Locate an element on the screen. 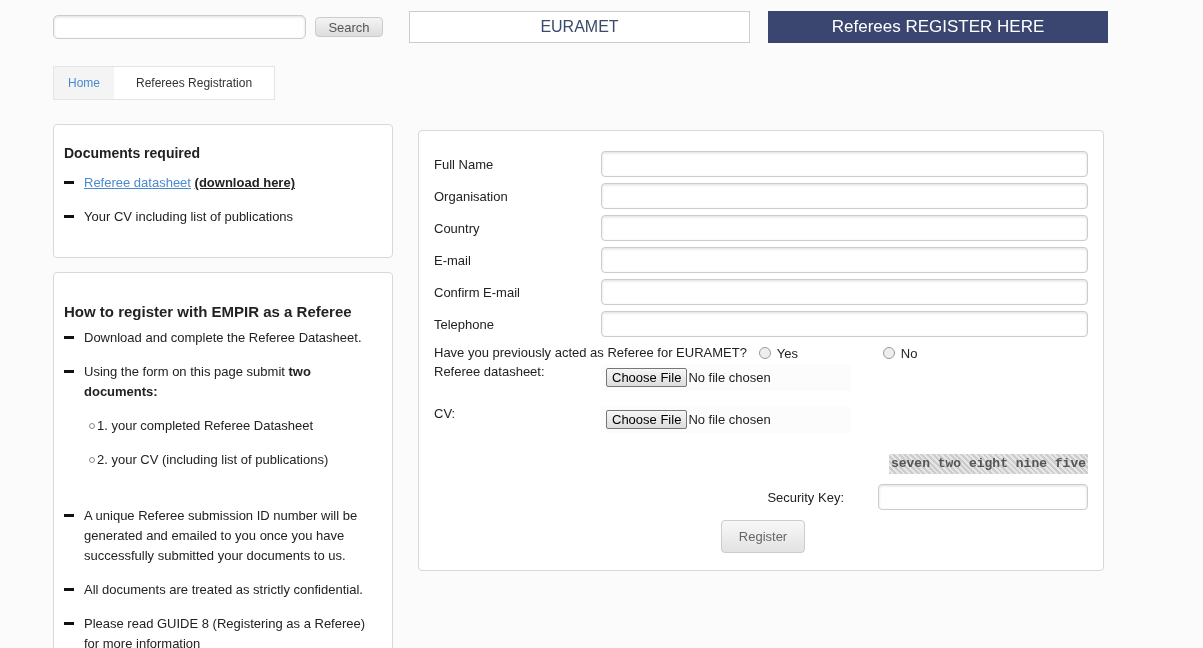  register-button: Register is located at coordinates (763, 536).